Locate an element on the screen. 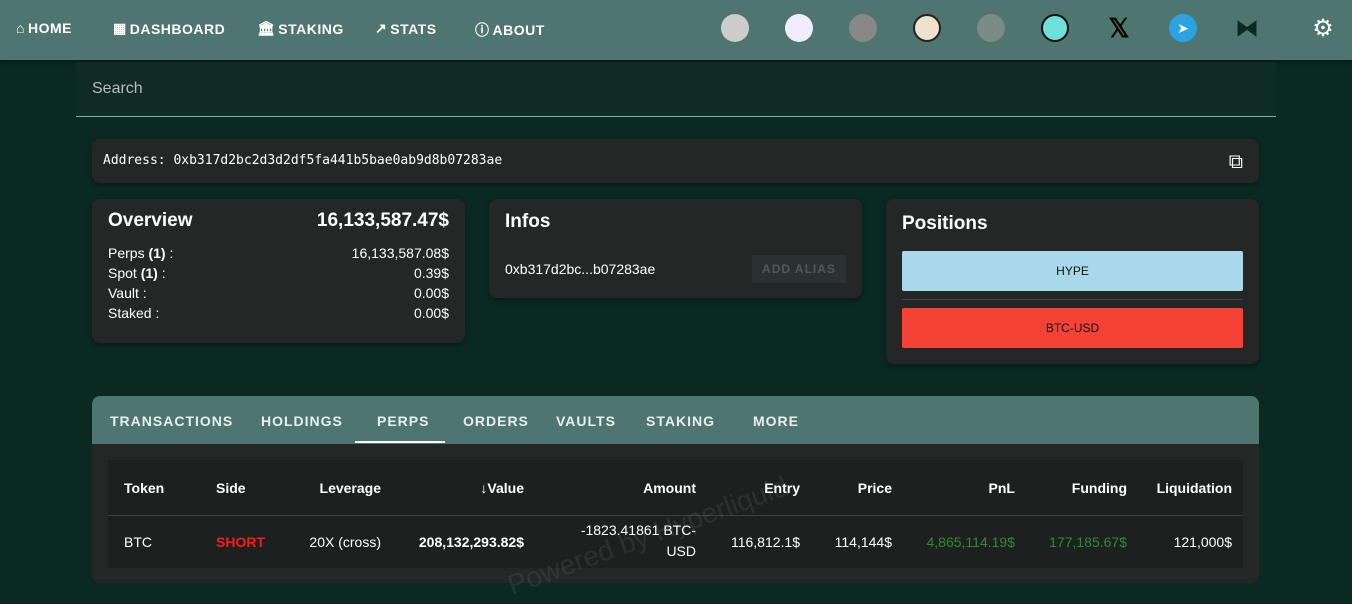  nav-about: ⓘ ABOUT is located at coordinates (510, 30).